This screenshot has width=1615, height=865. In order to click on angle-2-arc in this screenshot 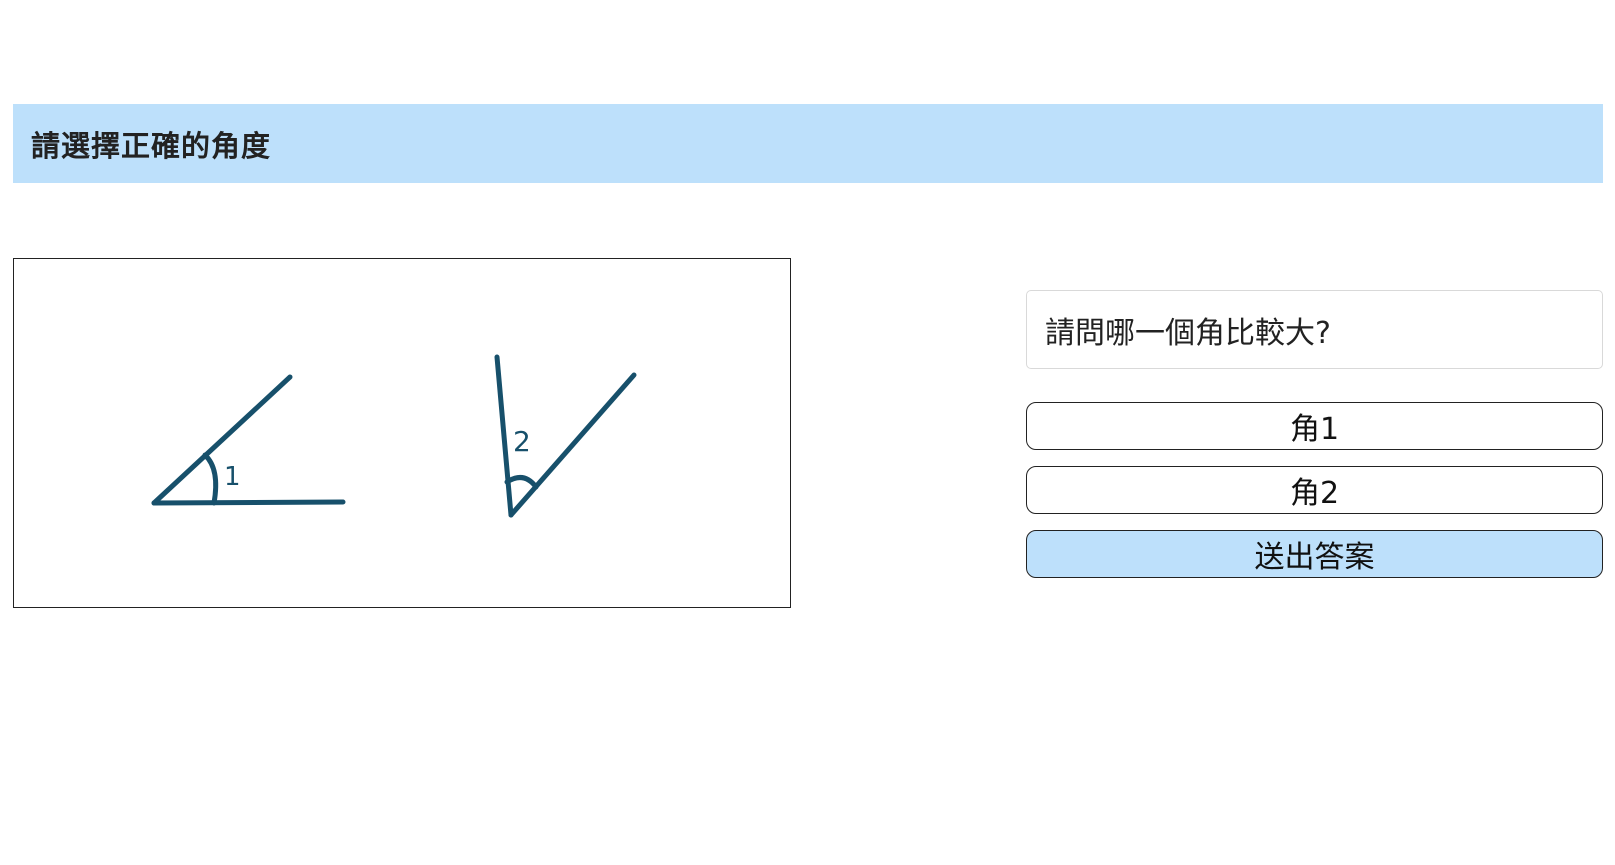, I will do `click(521, 482)`.